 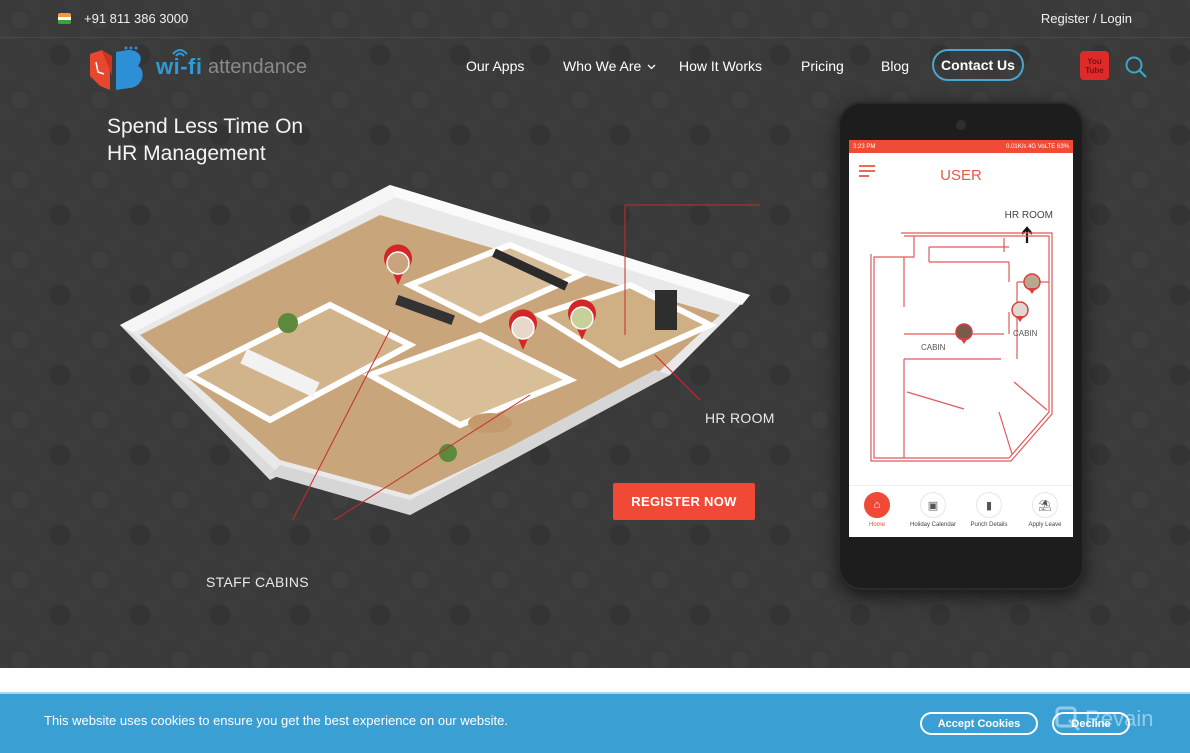 I want to click on tab-apply-leave: ⛱ Apply Leave, so click(x=1045, y=510).